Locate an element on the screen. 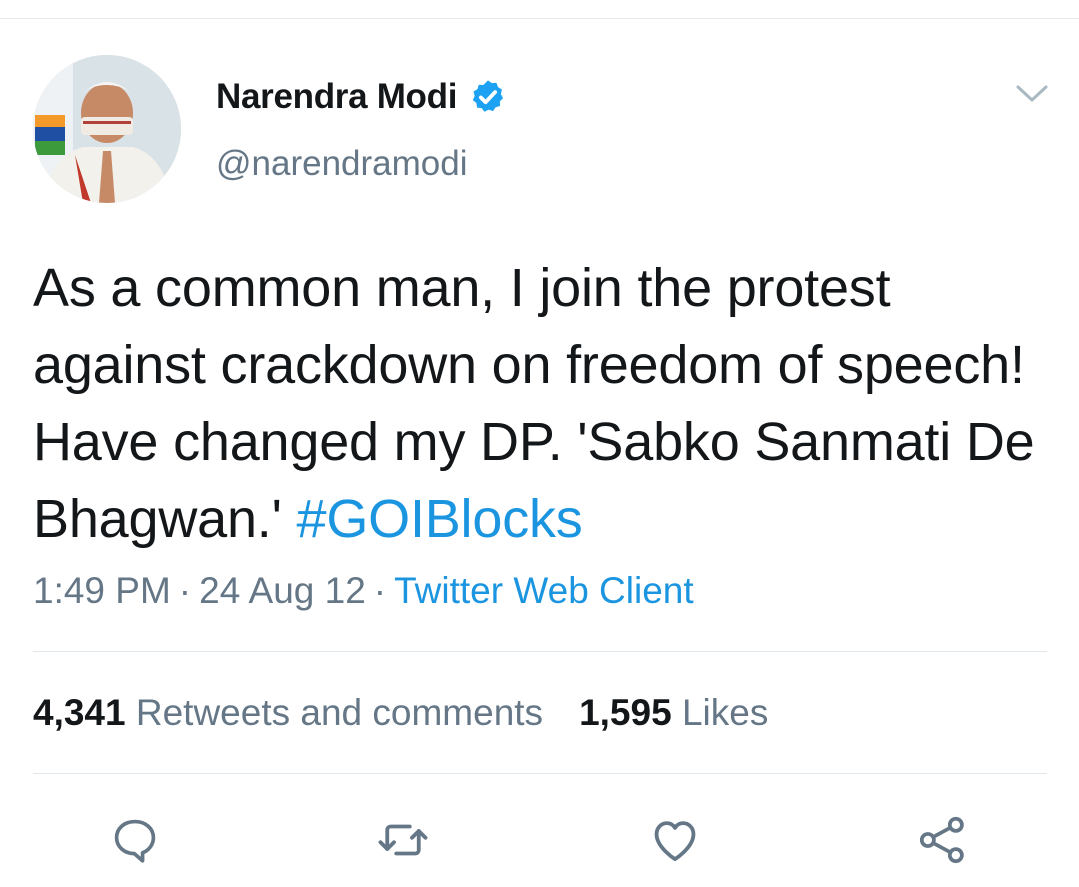 The width and height of the screenshot is (1079, 887). like-button is located at coordinates (675, 840).